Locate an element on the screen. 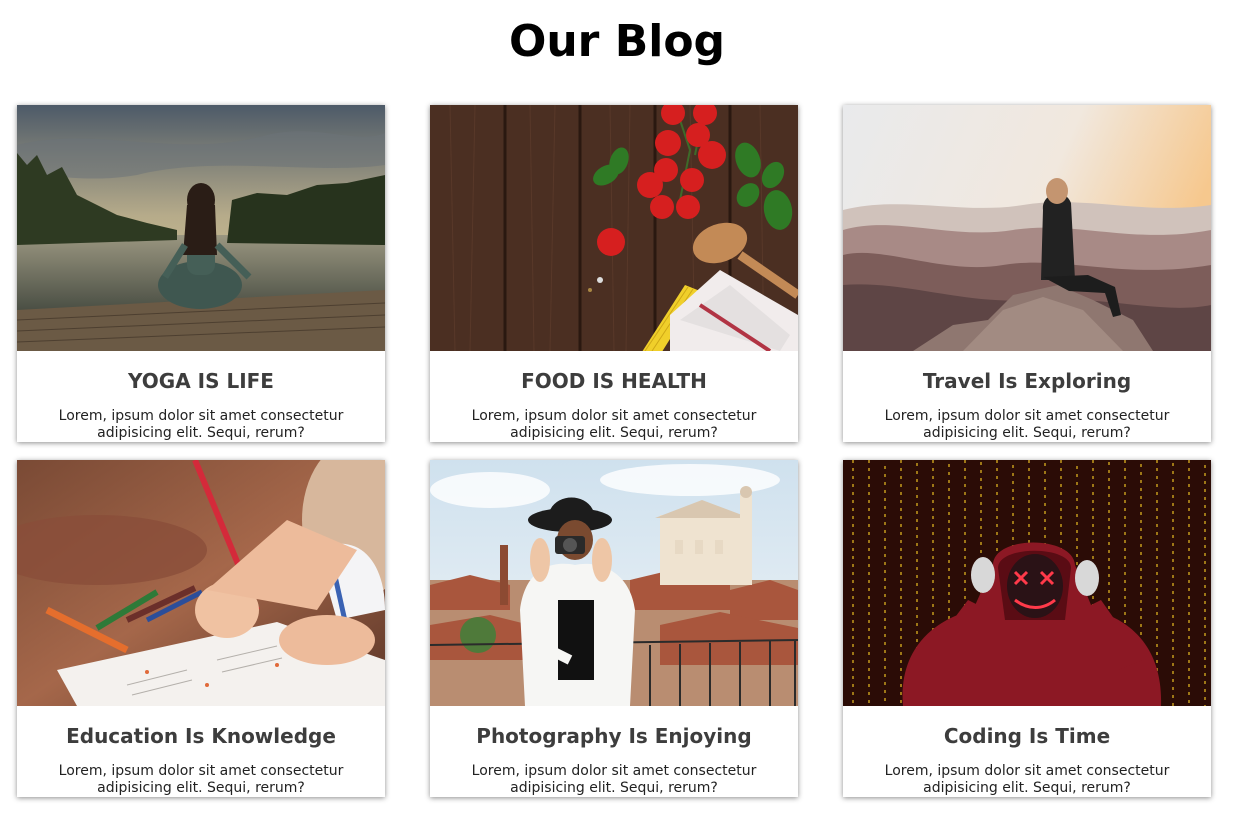 The width and height of the screenshot is (1234, 837). card-title: Photography Is Enjoying is located at coordinates (614, 727).